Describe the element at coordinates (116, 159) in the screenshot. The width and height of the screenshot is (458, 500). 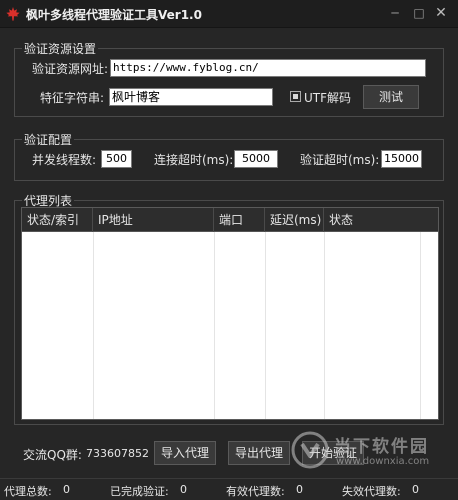
I see `threads-input: 500` at that location.